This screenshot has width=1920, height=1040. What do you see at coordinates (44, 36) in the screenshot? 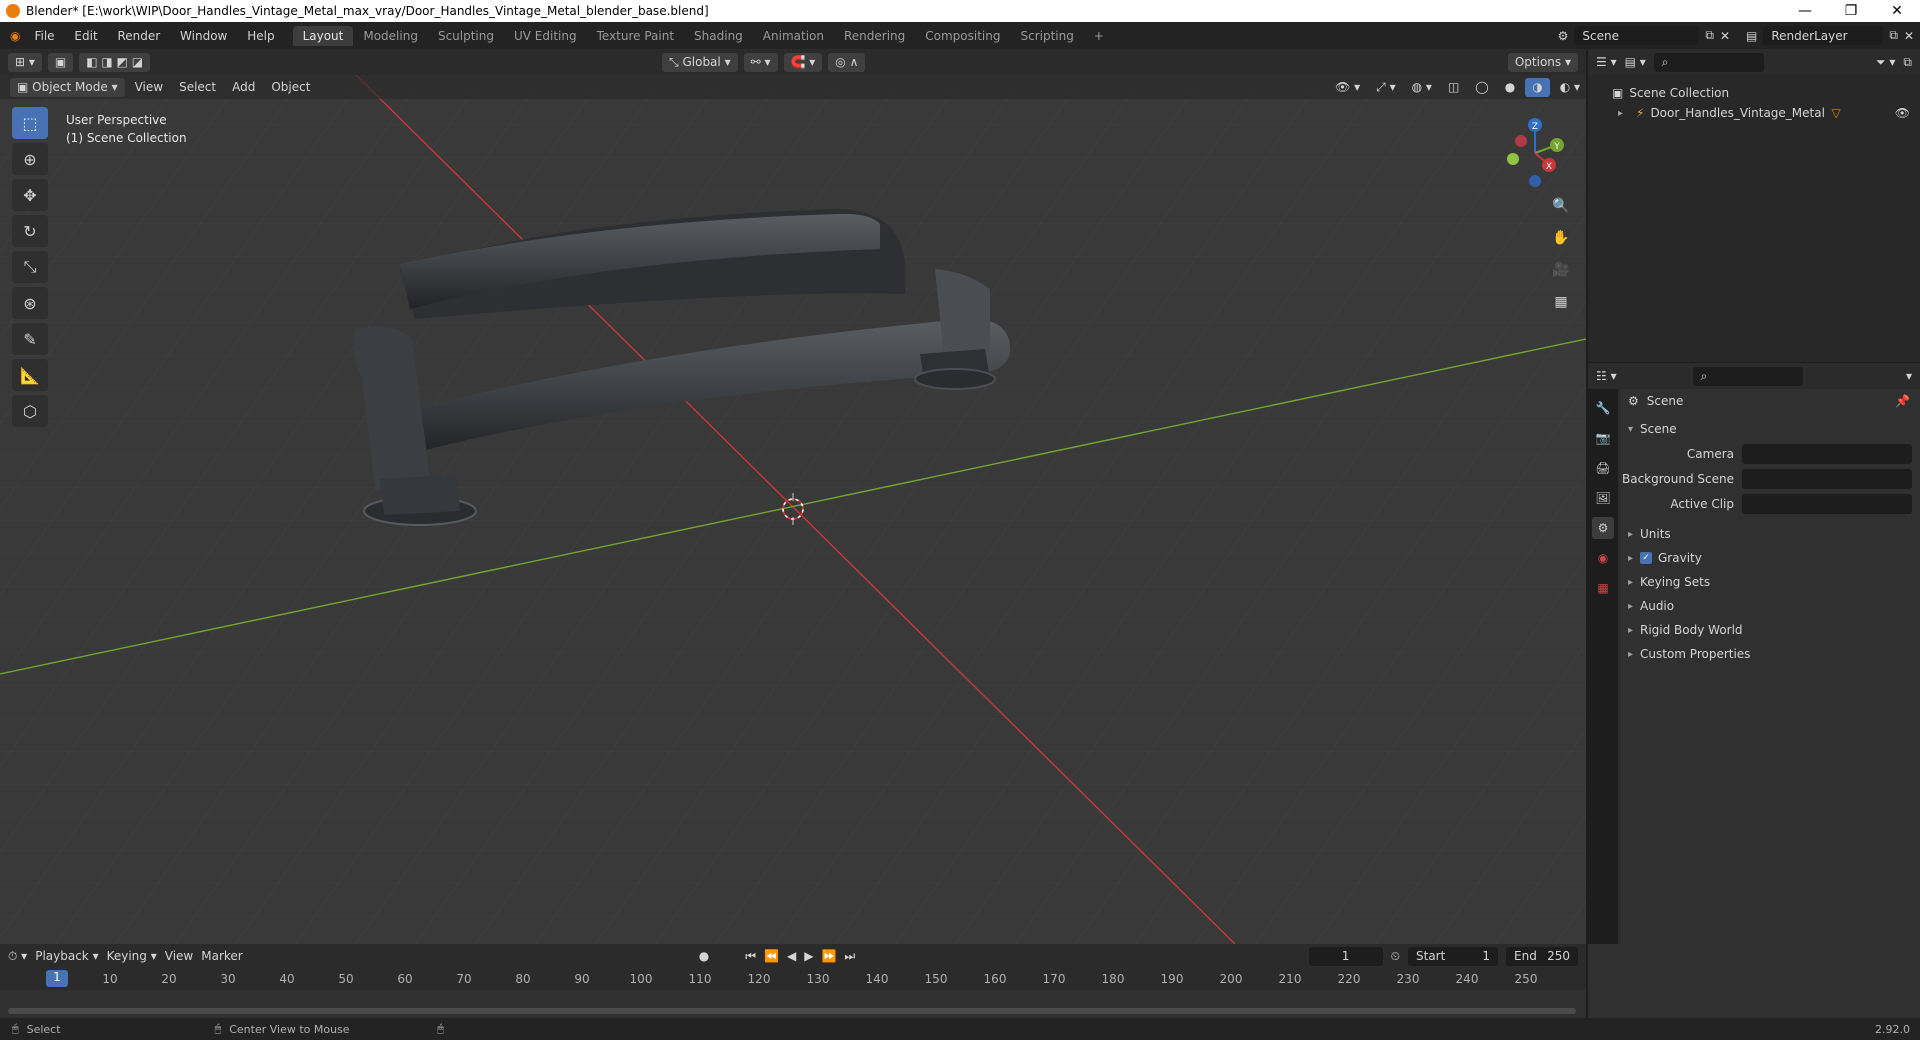
I see `menu-file: File` at bounding box center [44, 36].